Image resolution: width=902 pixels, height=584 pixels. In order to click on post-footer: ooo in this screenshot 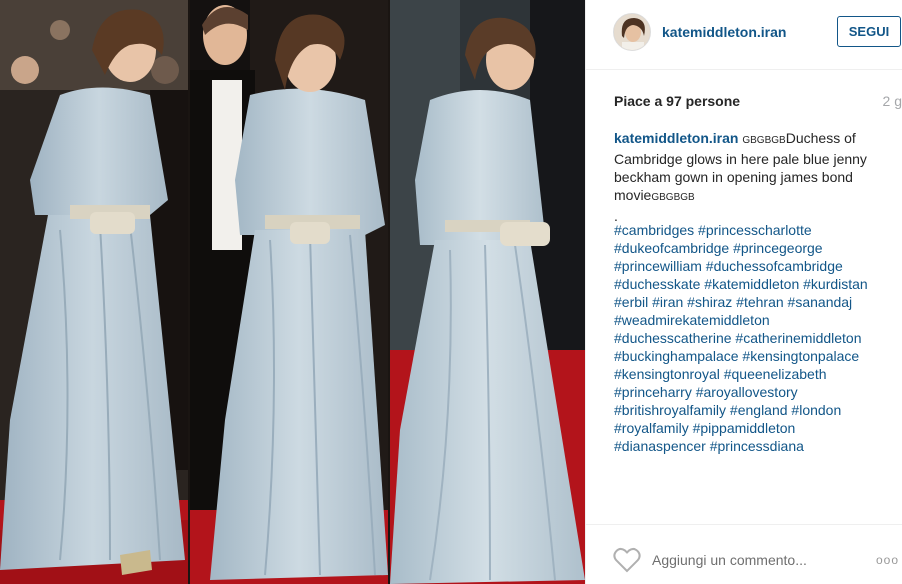, I will do `click(744, 554)`.